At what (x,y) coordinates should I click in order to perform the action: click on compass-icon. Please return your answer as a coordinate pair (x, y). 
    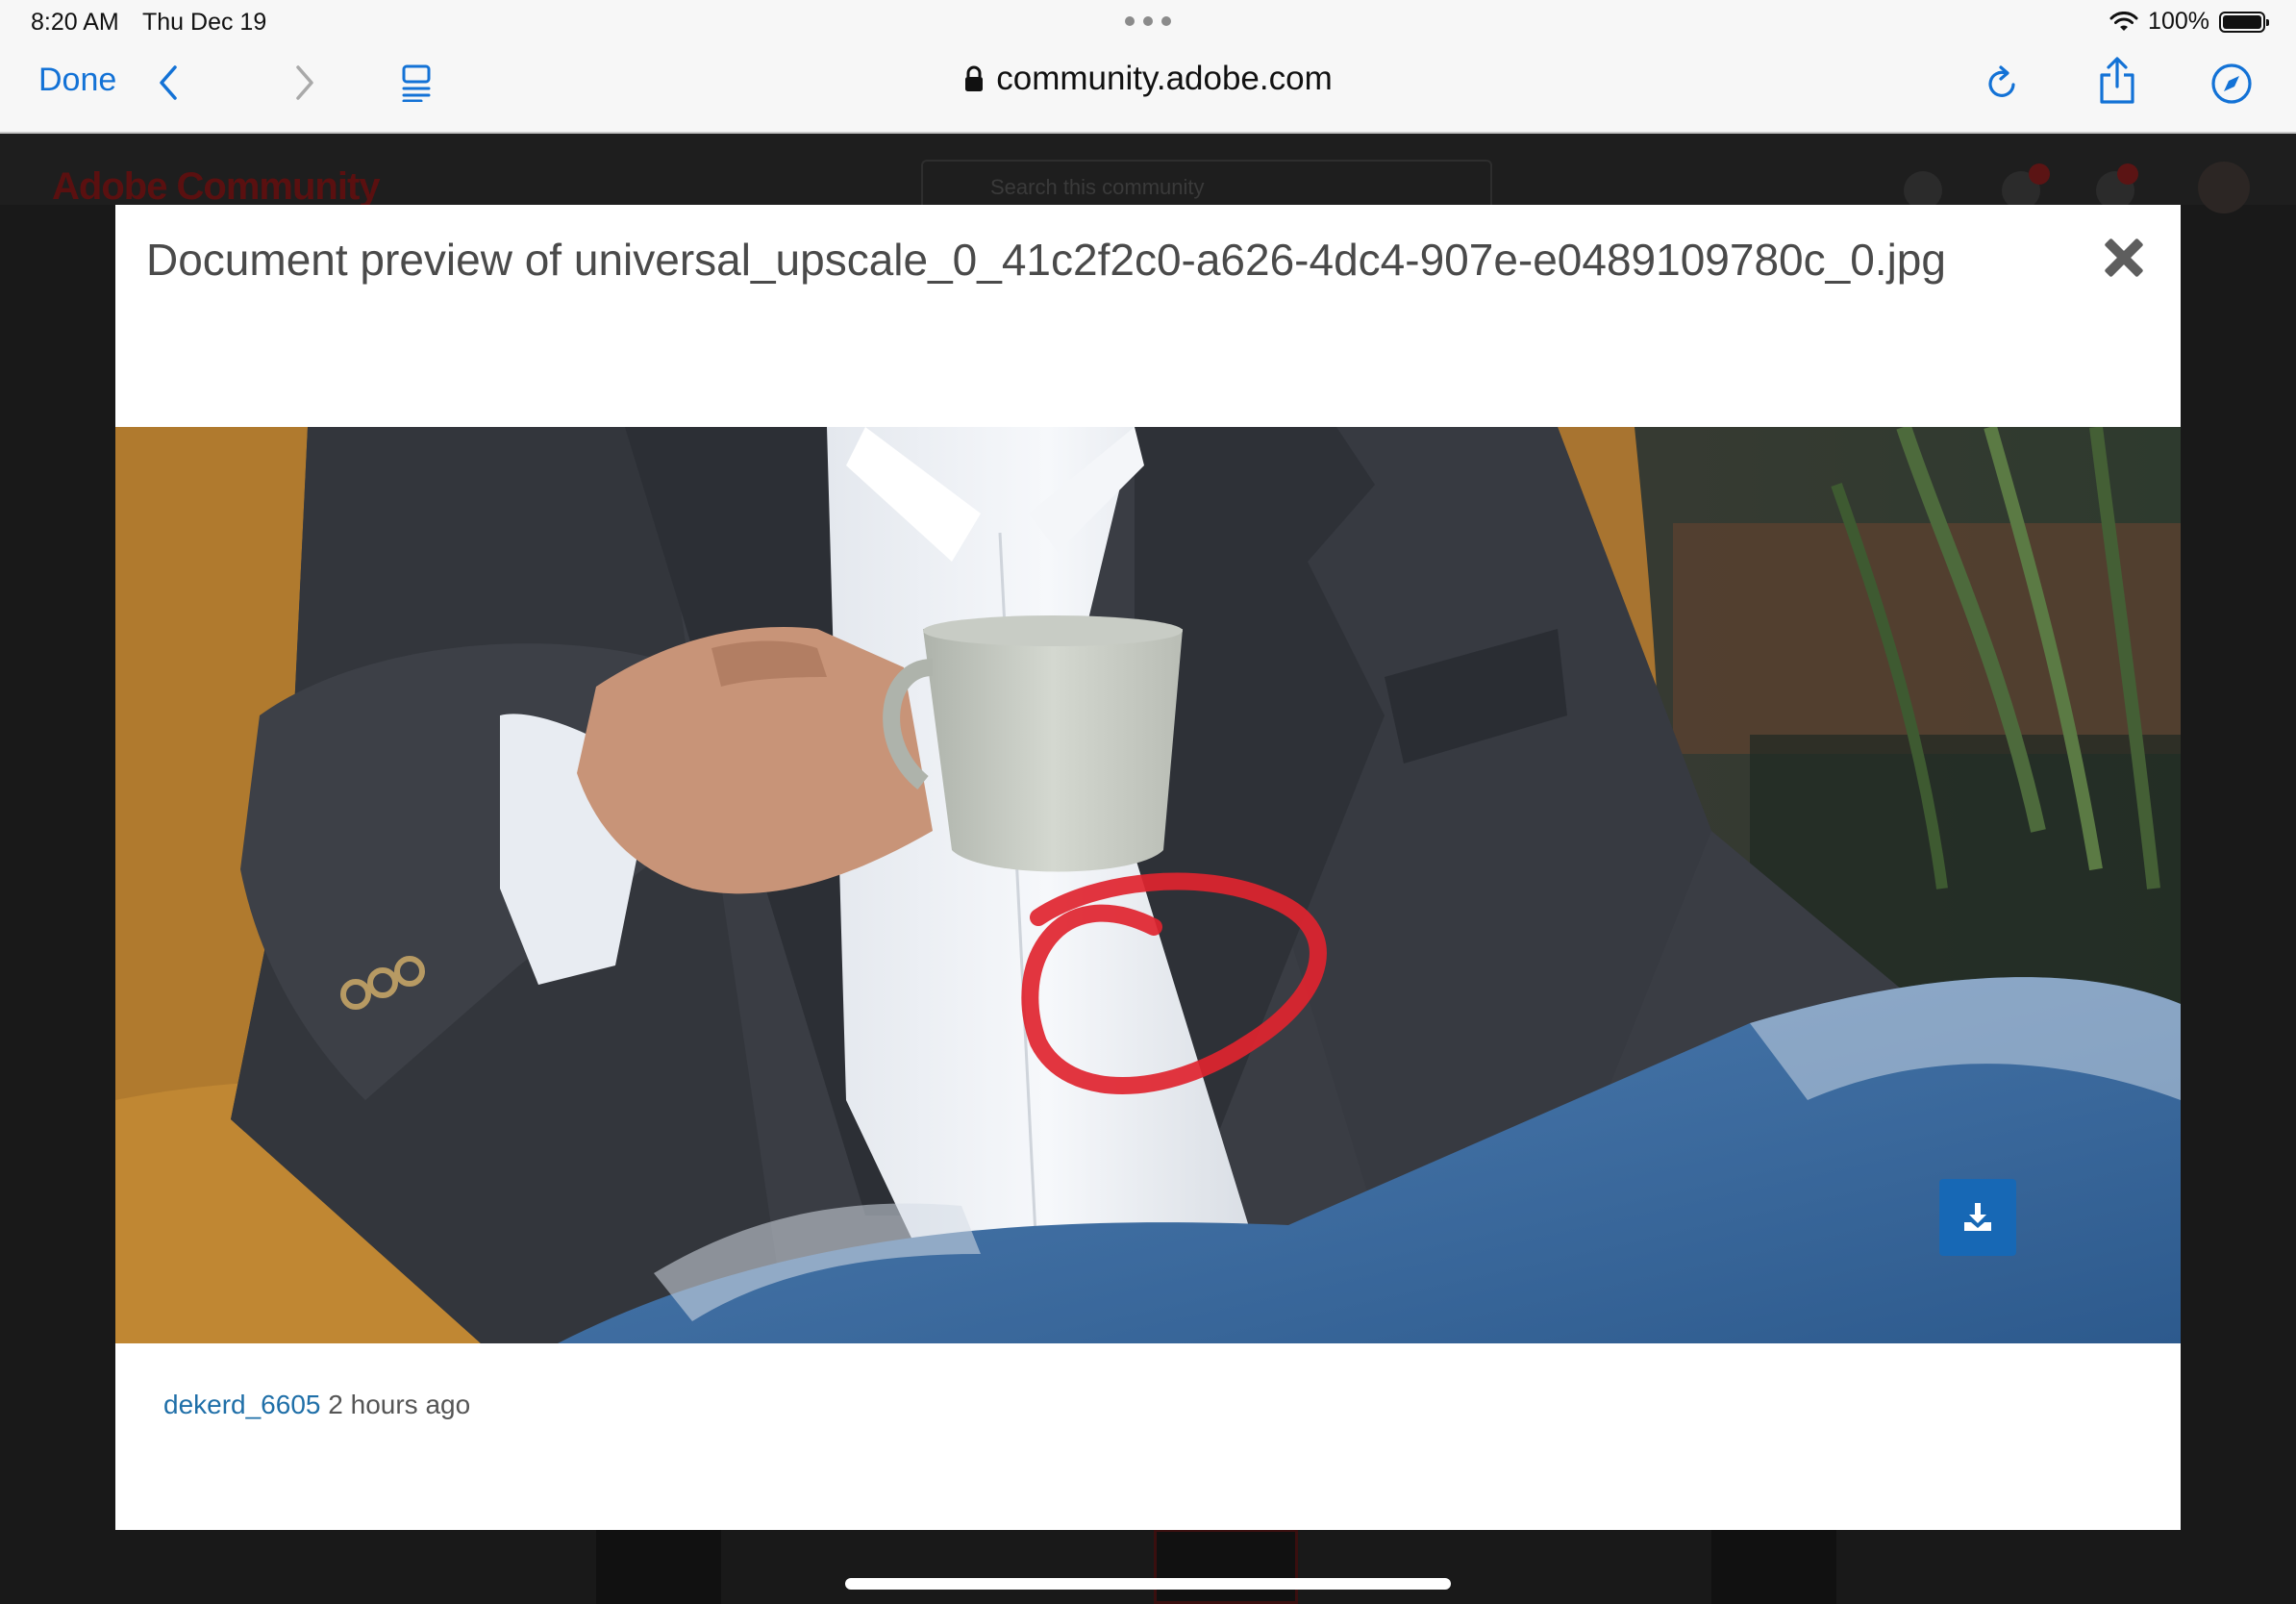
    Looking at the image, I should click on (2231, 84).